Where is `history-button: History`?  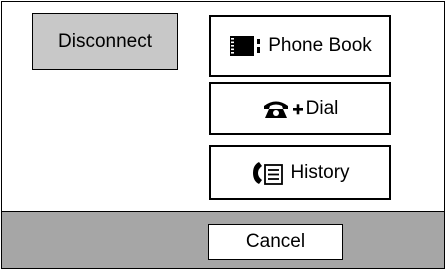 history-button: History is located at coordinates (300, 172).